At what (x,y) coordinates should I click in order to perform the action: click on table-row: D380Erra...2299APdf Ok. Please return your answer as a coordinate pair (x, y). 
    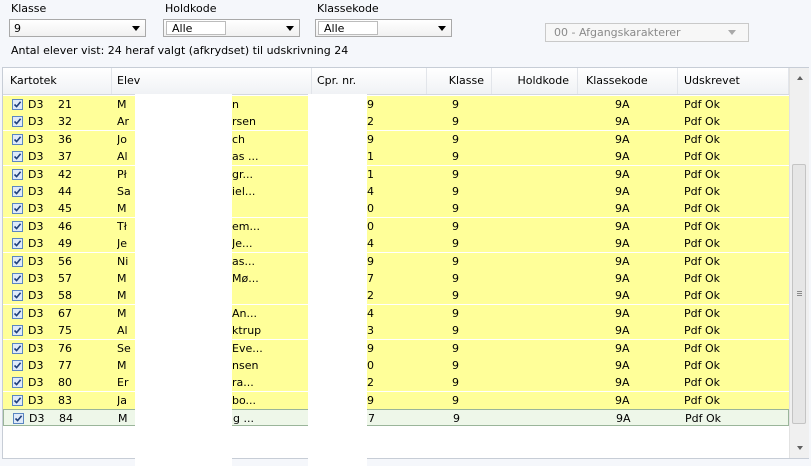
    Looking at the image, I should click on (396, 383).